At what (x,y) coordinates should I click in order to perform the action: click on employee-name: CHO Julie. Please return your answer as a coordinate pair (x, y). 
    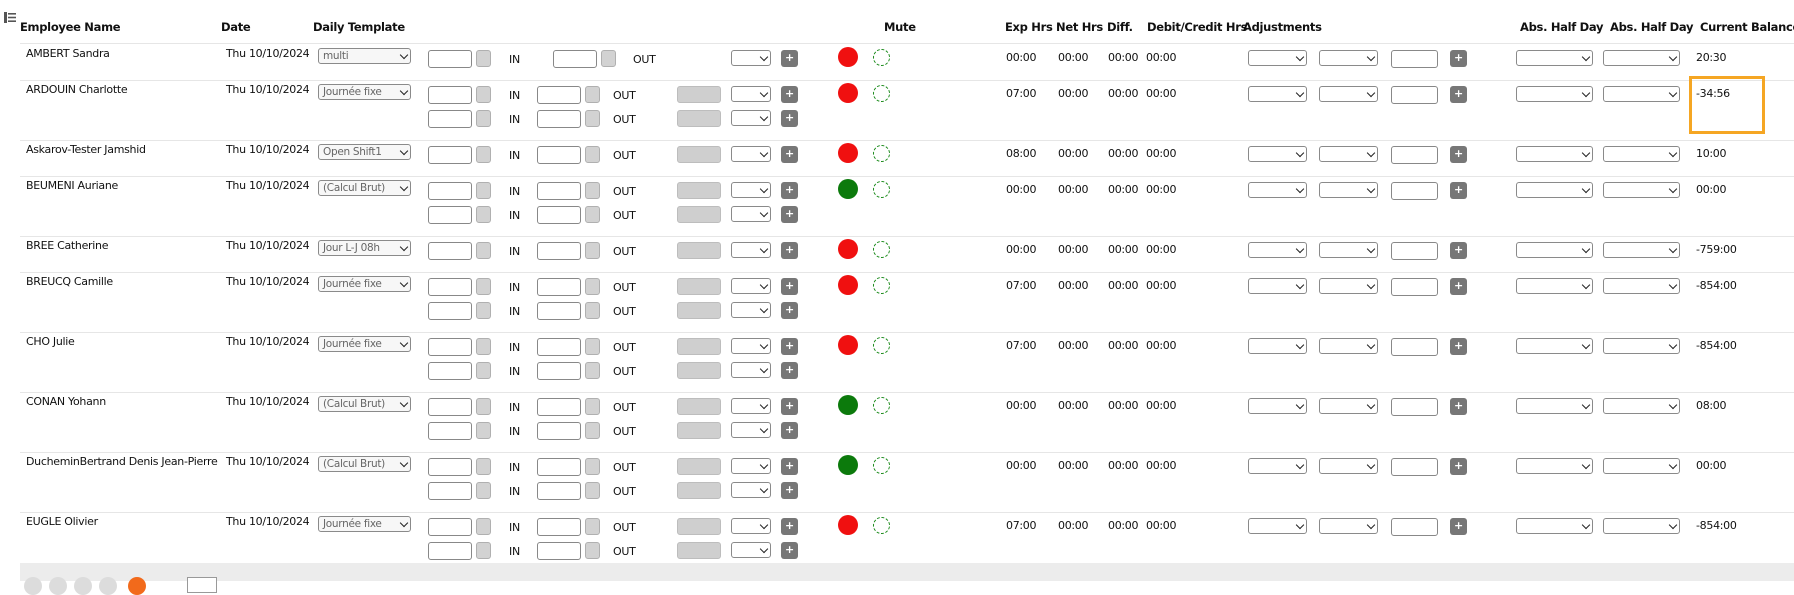
    Looking at the image, I should click on (50, 341).